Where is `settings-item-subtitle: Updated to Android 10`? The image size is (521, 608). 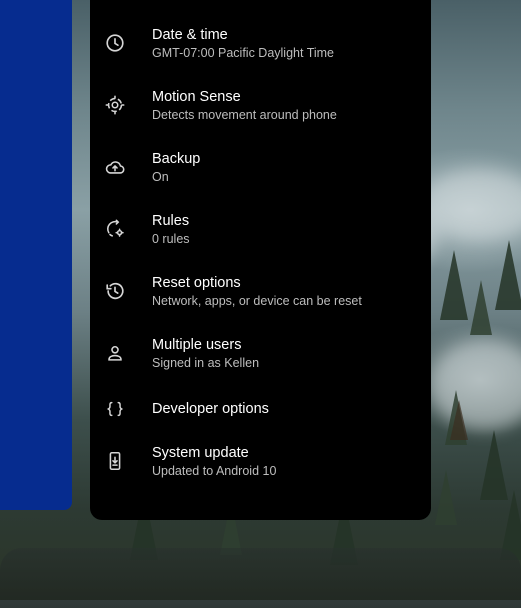
settings-item-subtitle: Updated to Android 10 is located at coordinates (214, 470).